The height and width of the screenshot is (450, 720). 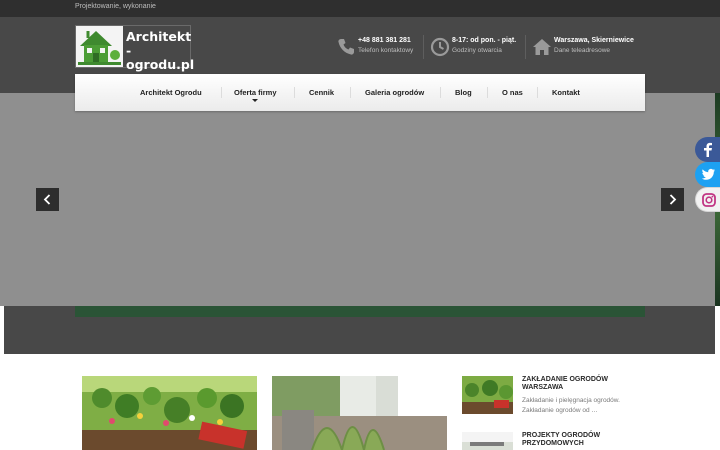 I want to click on nav-item-o-nas: O nas, so click(x=512, y=92).